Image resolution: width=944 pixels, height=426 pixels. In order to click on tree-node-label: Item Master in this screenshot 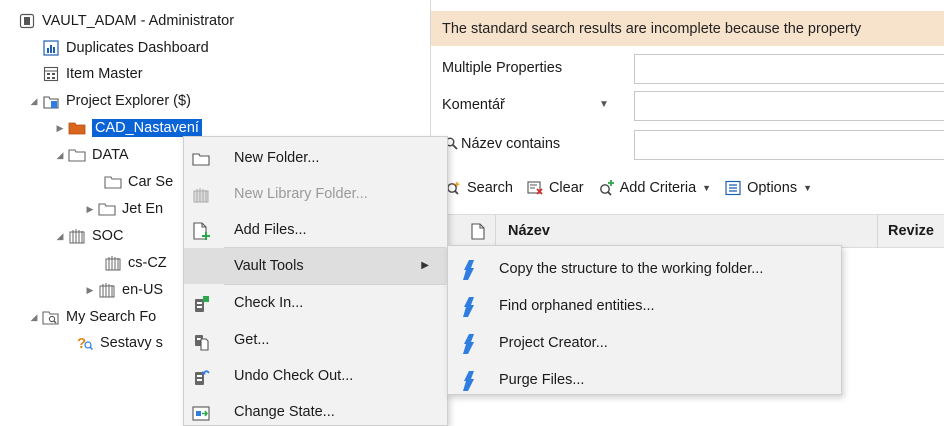, I will do `click(104, 74)`.